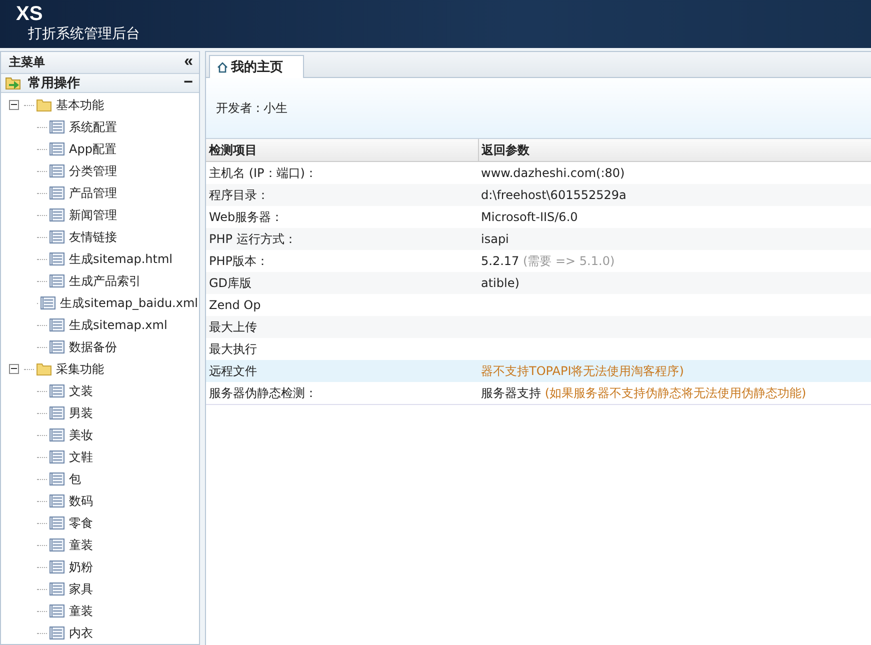 The image size is (871, 645). Describe the element at coordinates (342, 393) in the screenshot. I see `table-cell: 服务器伪静态检测：` at that location.